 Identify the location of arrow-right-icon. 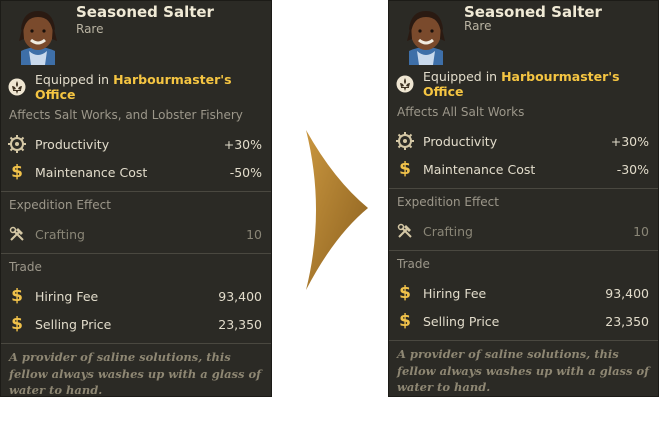
(337, 210).